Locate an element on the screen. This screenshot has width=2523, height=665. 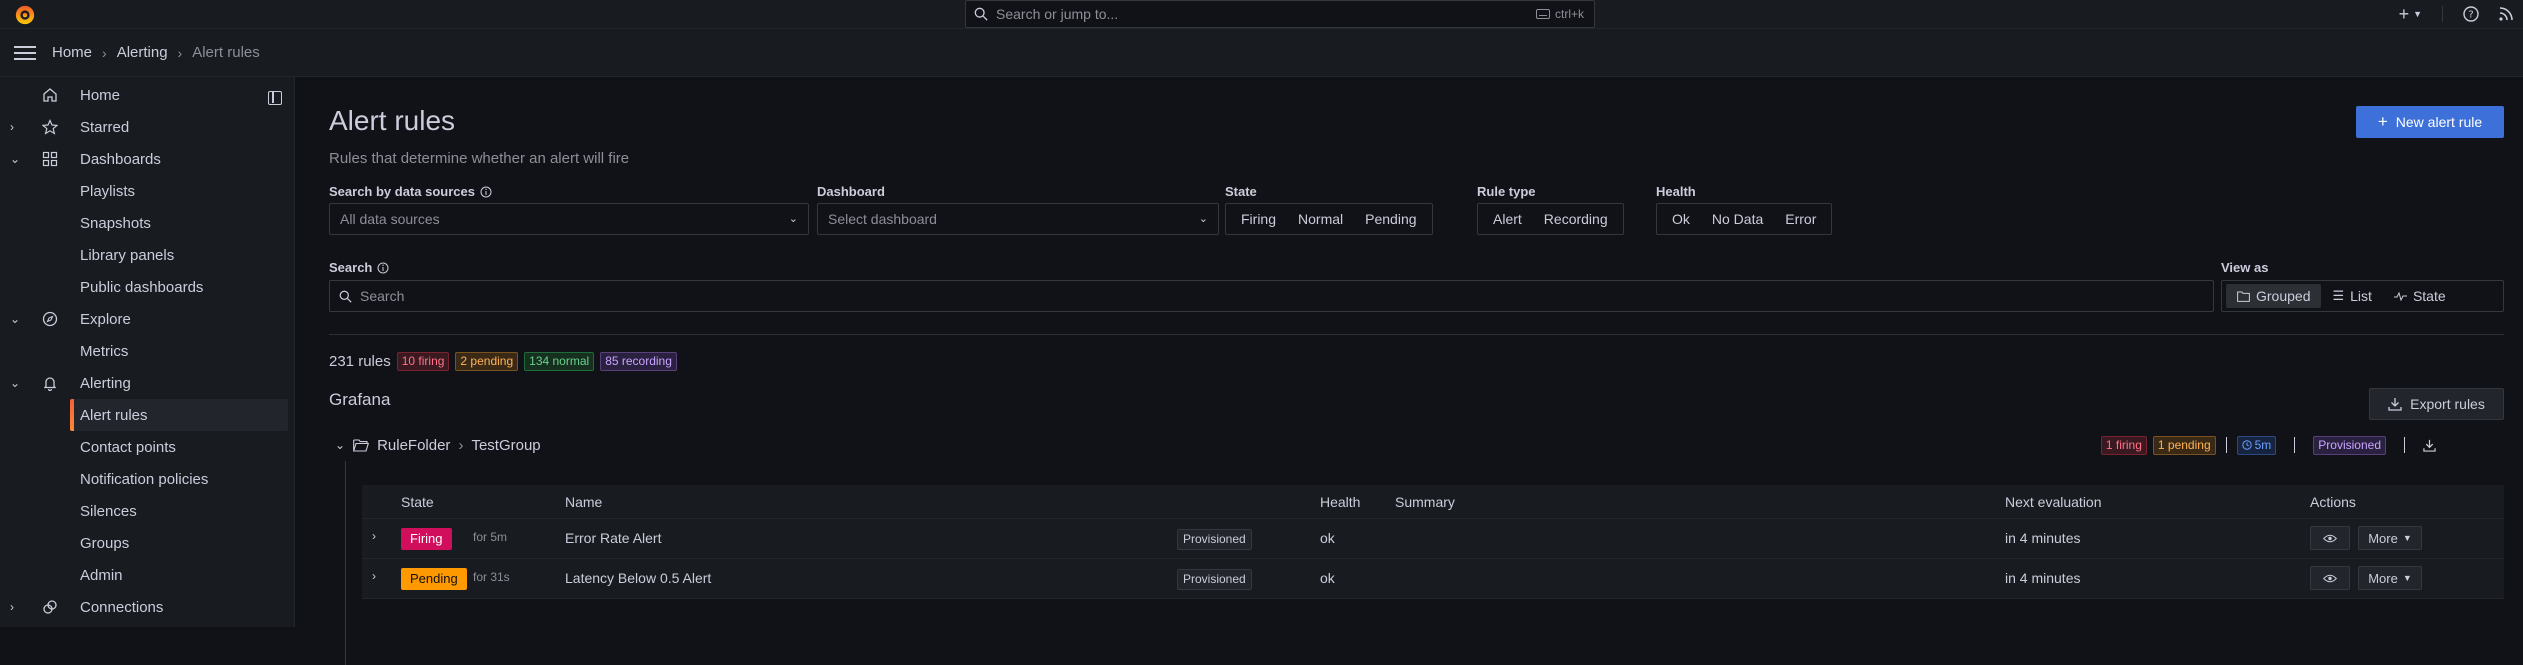
sidebar-item-library-panels: Library panels is located at coordinates (145, 255).